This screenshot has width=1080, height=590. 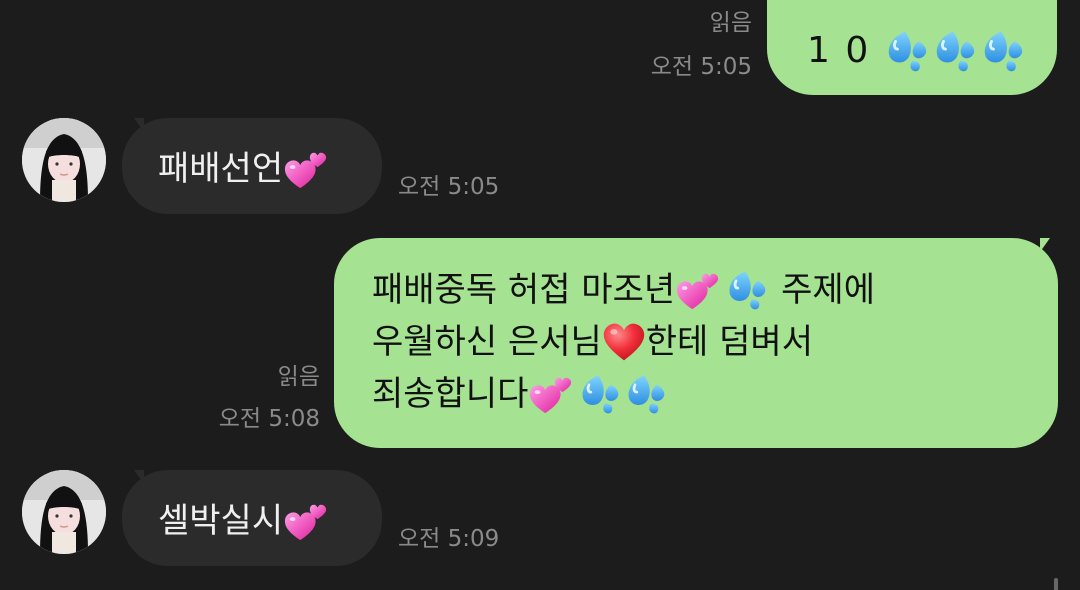 What do you see at coordinates (839, 50) in the screenshot?
I see `message-text: 1 0` at bounding box center [839, 50].